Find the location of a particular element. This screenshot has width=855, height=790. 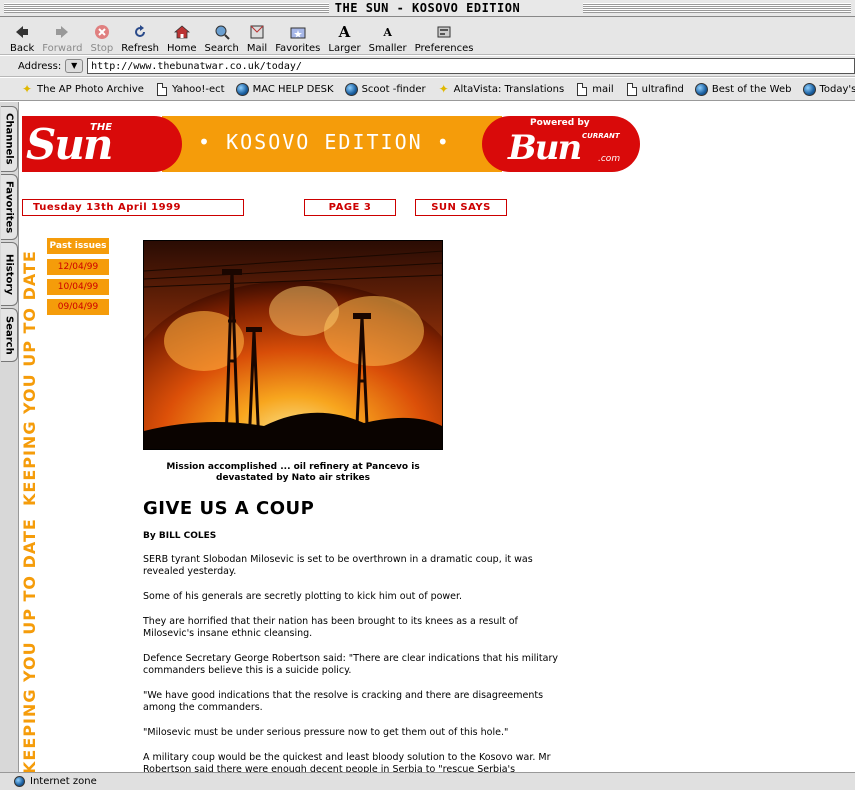

status-bar: Internet zone is located at coordinates (427, 781).